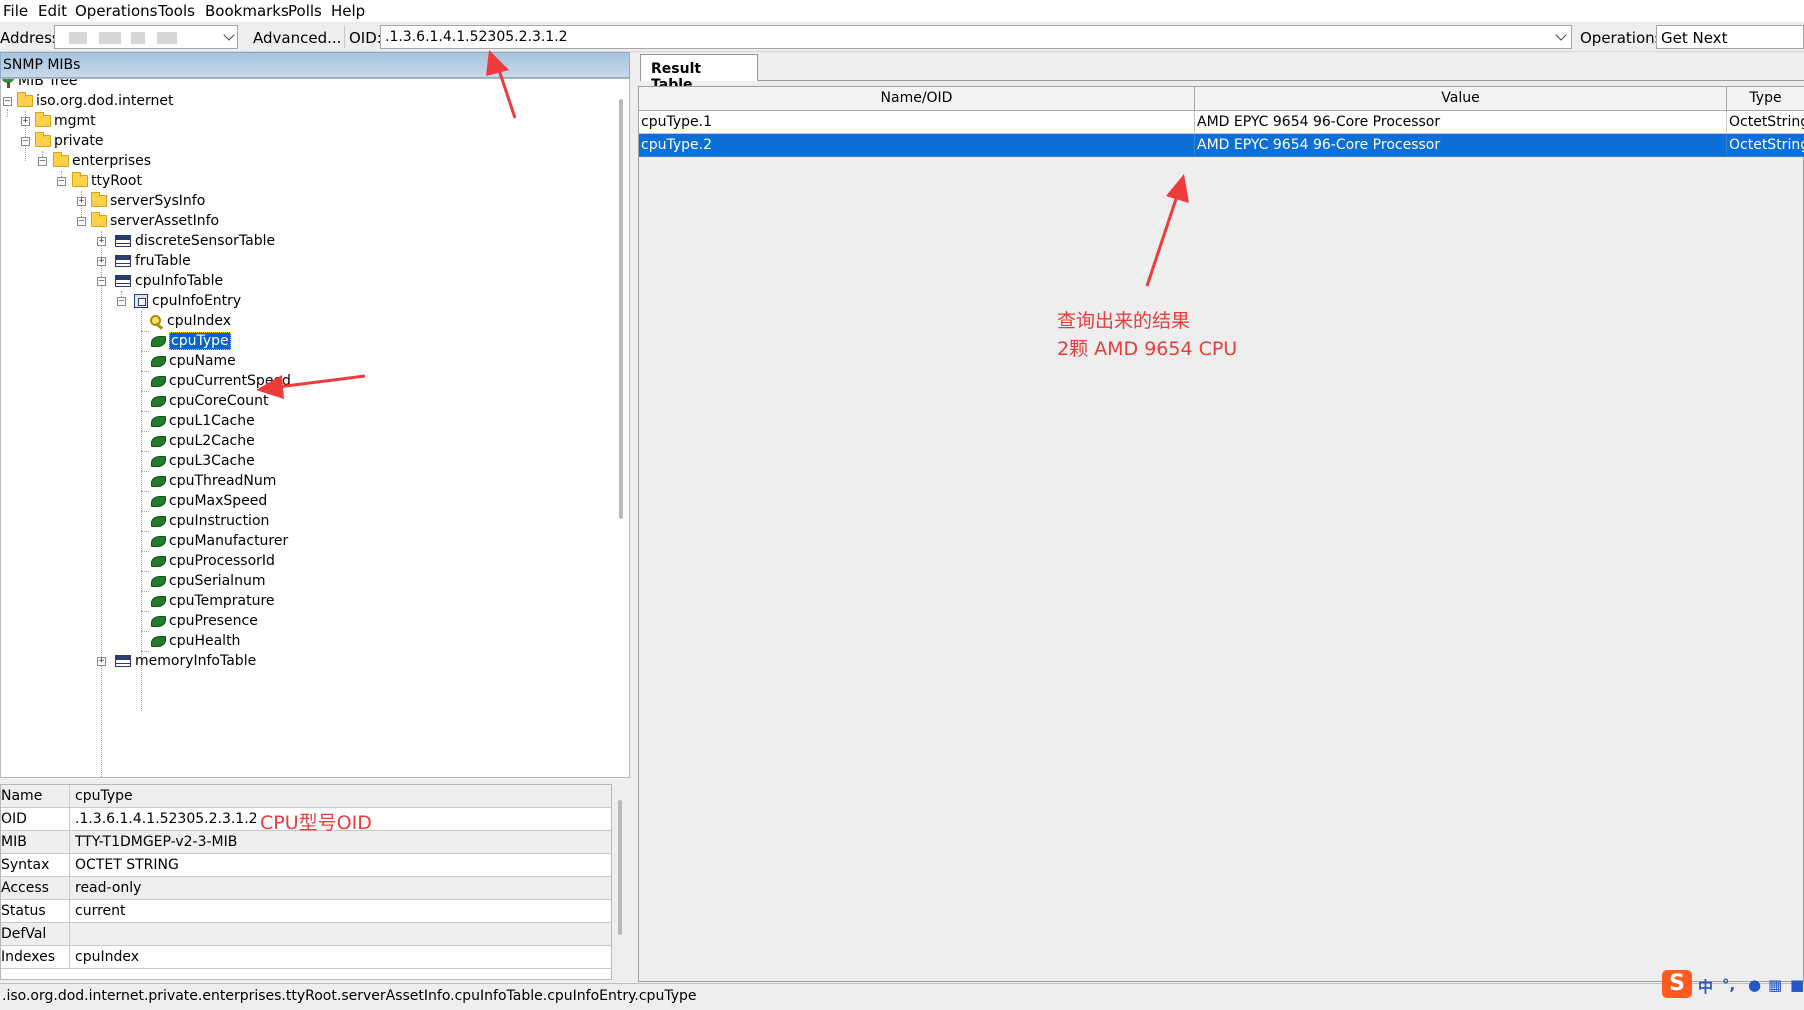  I want to click on tree-node-discretesensortable: discreteSensorTable, so click(195, 241).